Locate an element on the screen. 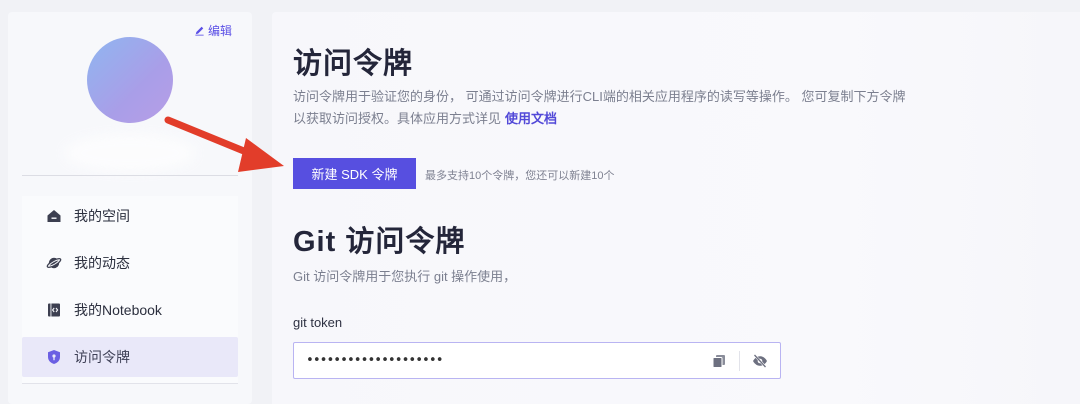 Image resolution: width=1080 pixels, height=404 pixels. description-line-2-text: 以获取访问授权。具体应用方式详见 is located at coordinates (397, 118).